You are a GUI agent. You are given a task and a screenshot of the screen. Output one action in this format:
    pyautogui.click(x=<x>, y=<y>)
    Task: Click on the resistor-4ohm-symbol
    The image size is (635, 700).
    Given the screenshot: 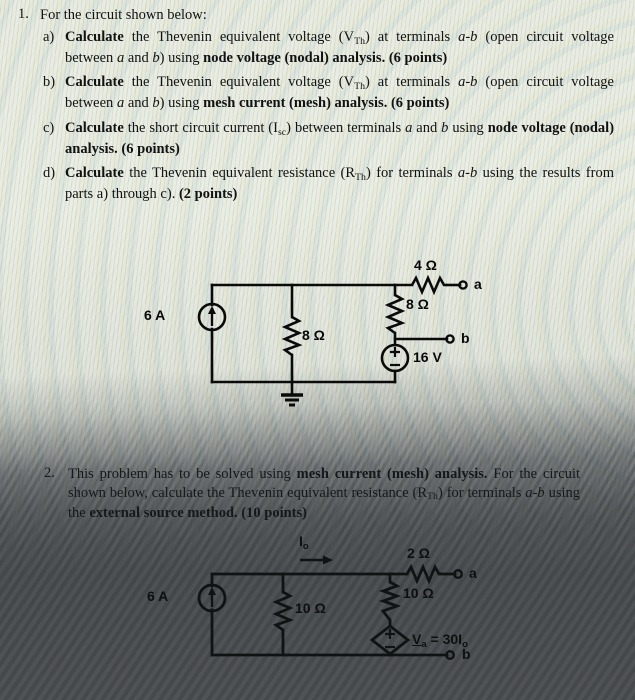 What is the action you would take?
    pyautogui.click(x=428, y=285)
    